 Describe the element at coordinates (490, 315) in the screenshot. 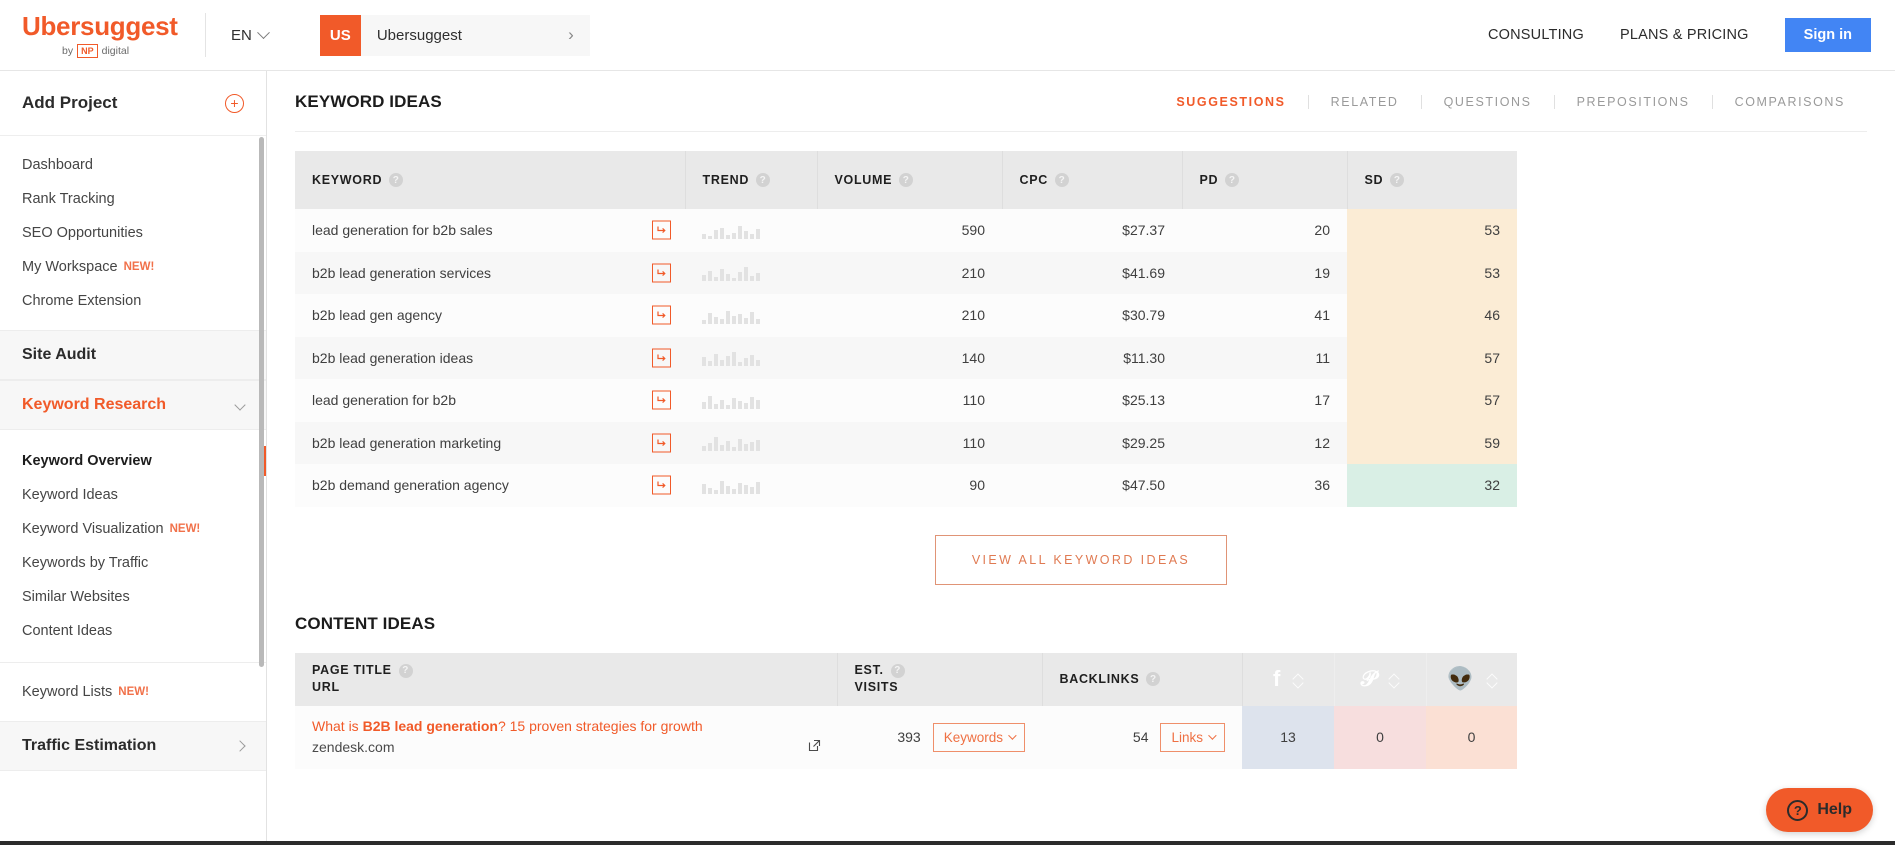

I see `cell-keyword: b2b lead gen agency` at that location.